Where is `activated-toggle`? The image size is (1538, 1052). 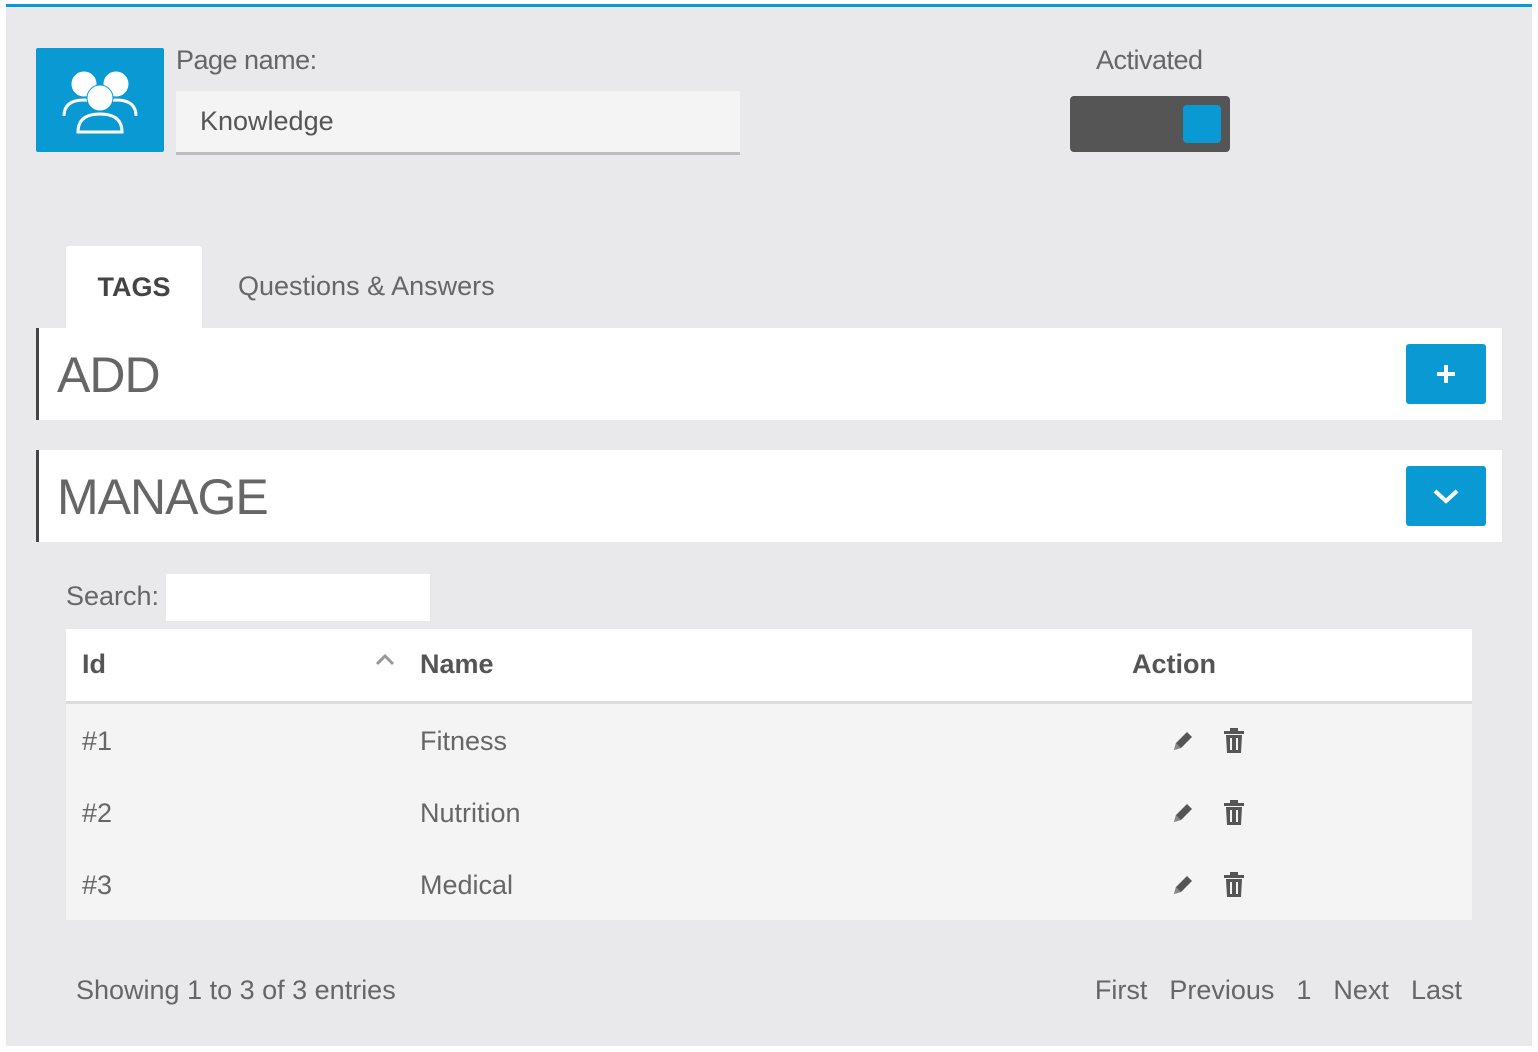
activated-toggle is located at coordinates (1150, 124).